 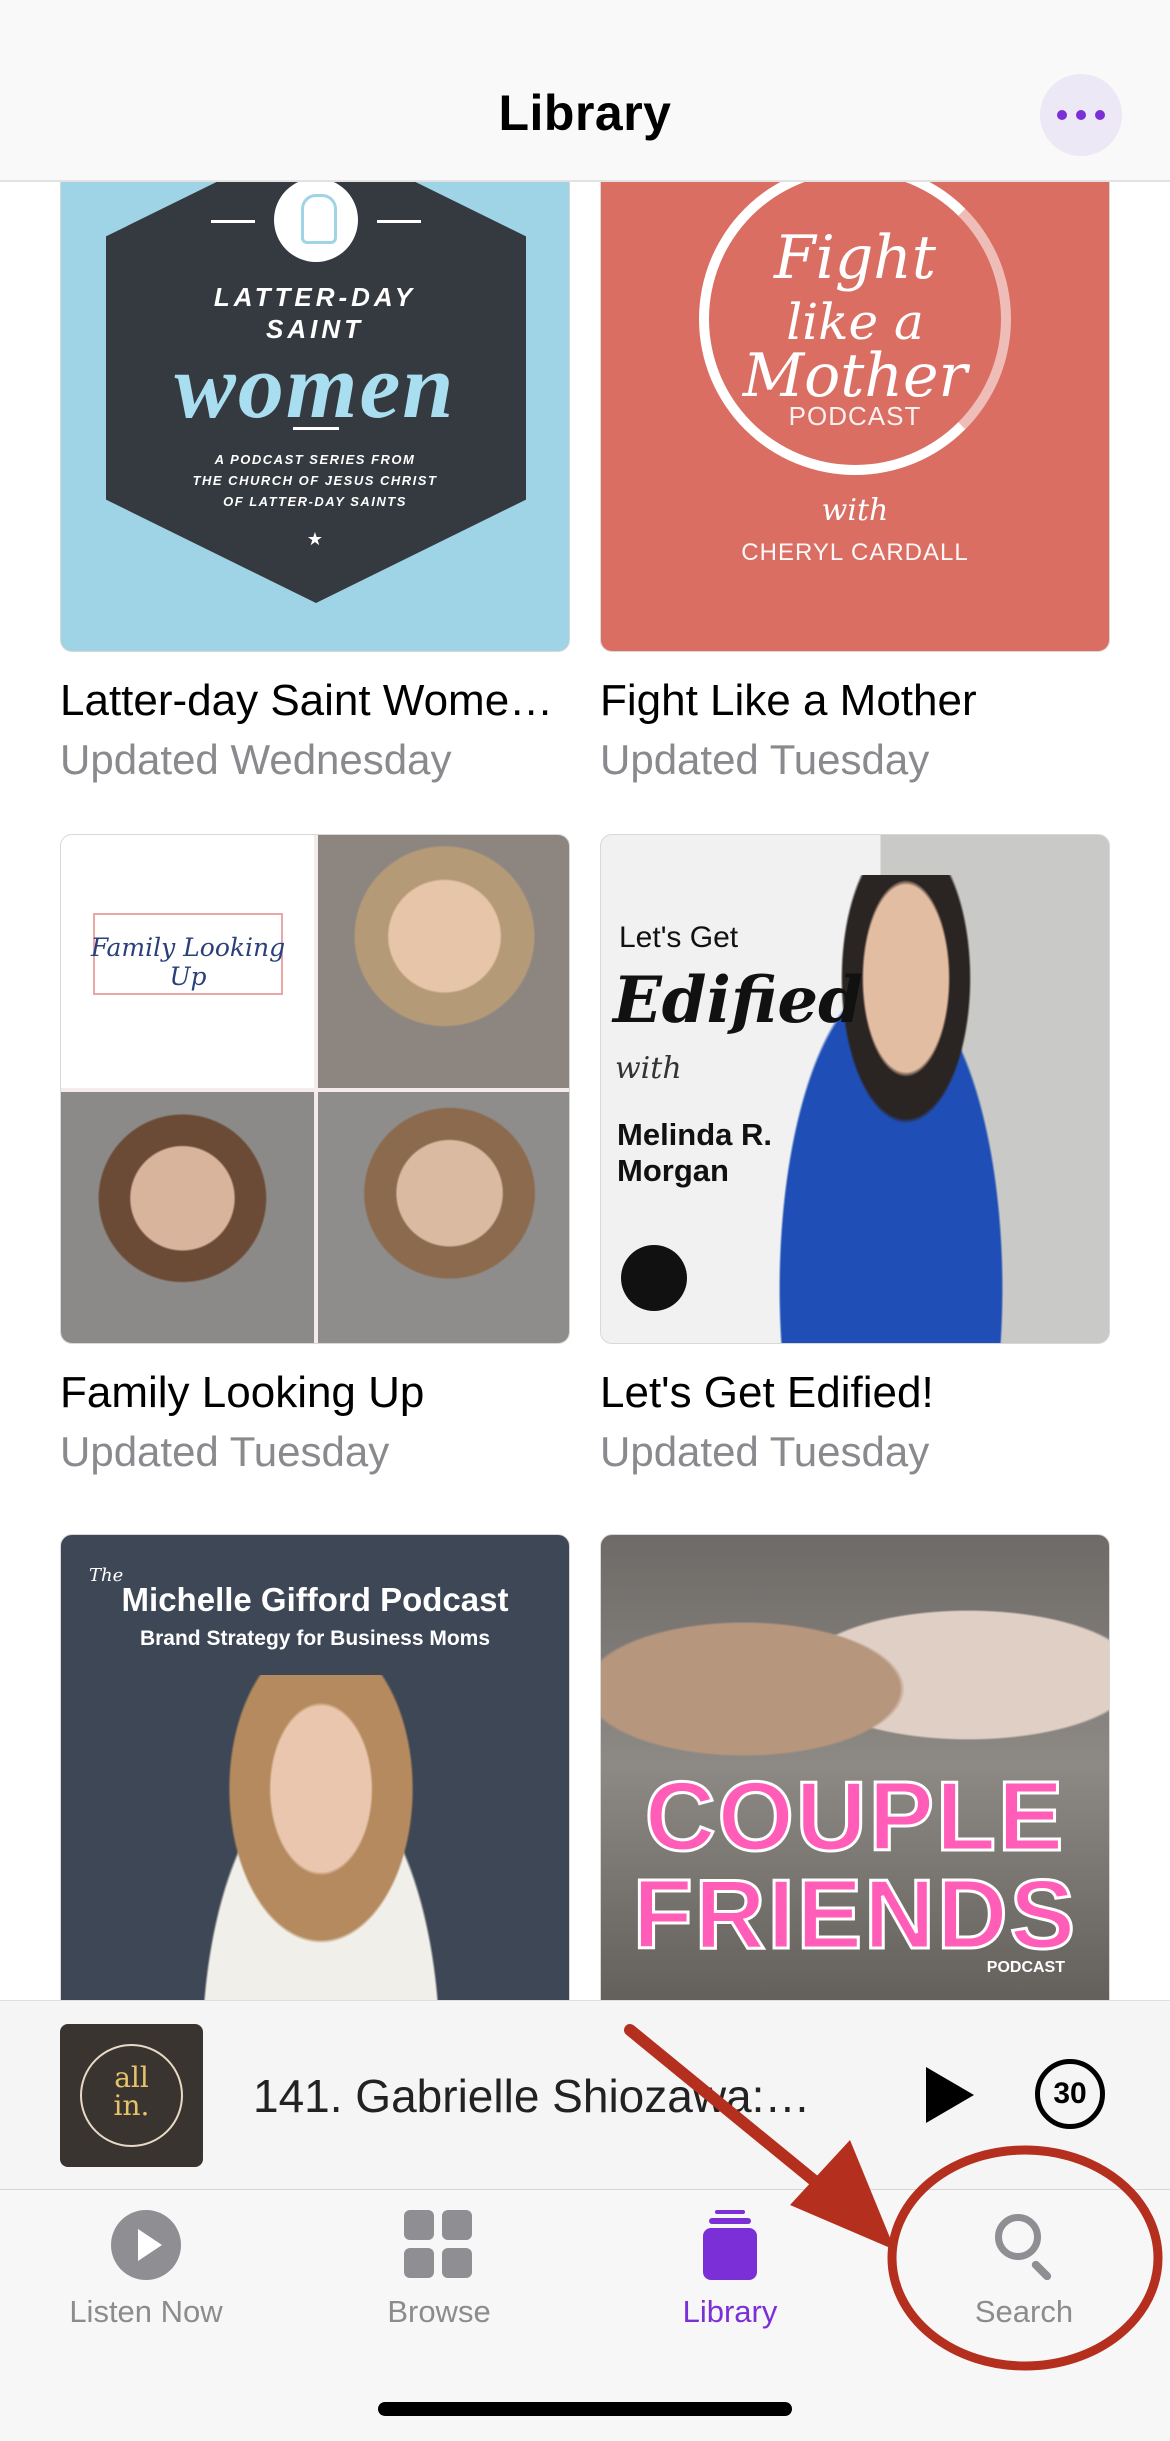 I want to click on home-indicator, so click(x=585, y=2409).